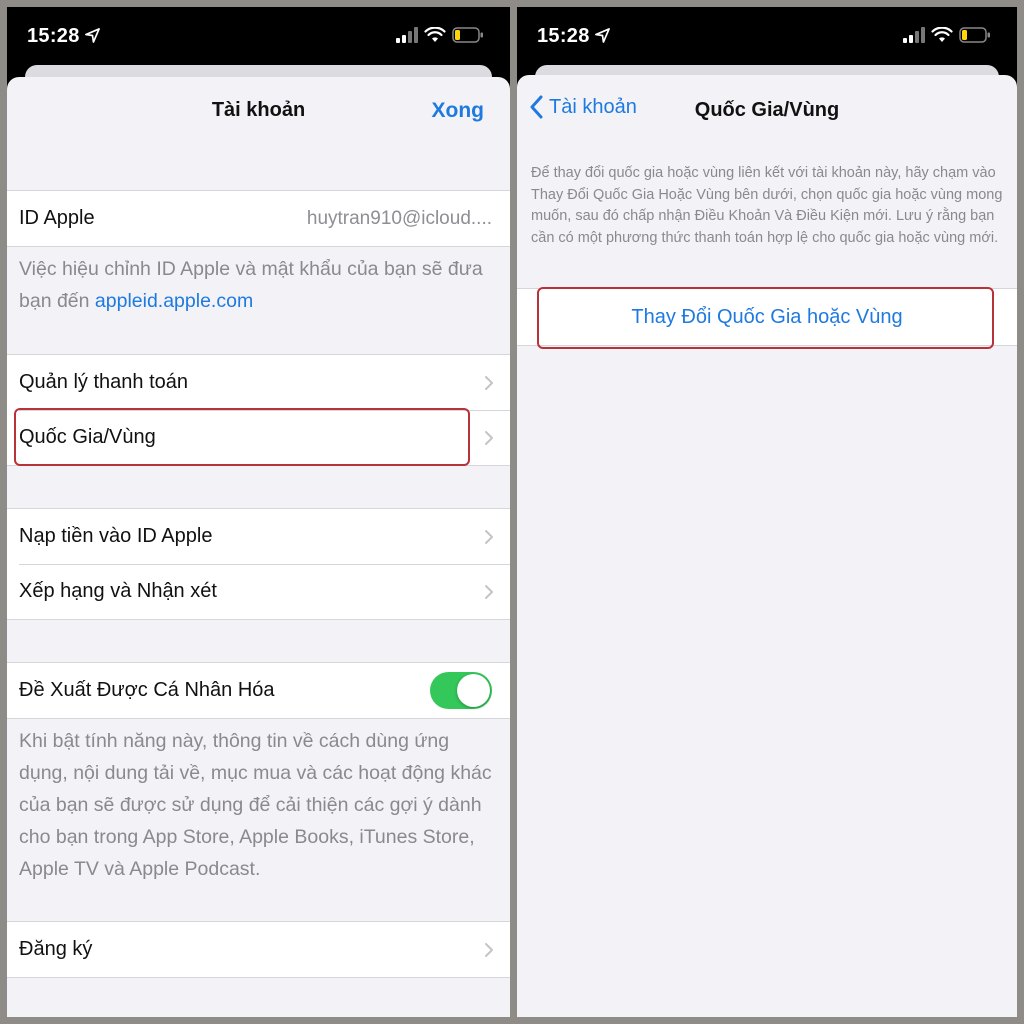 Image resolution: width=1024 pixels, height=1024 pixels. What do you see at coordinates (258, 382) in the screenshot?
I see `manage-payment-row: Quản lý thanh toán` at bounding box center [258, 382].